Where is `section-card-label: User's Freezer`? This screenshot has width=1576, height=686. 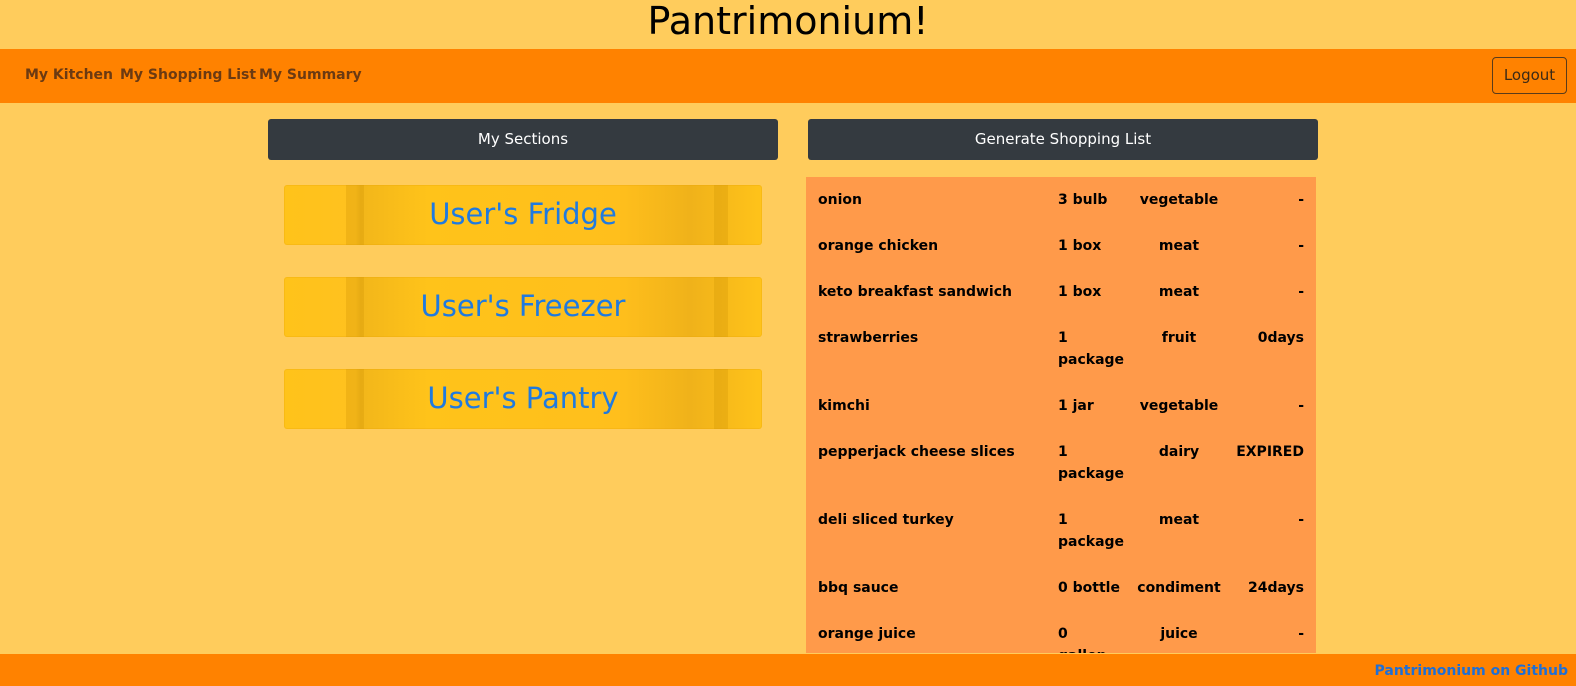 section-card-label: User's Freezer is located at coordinates (523, 307).